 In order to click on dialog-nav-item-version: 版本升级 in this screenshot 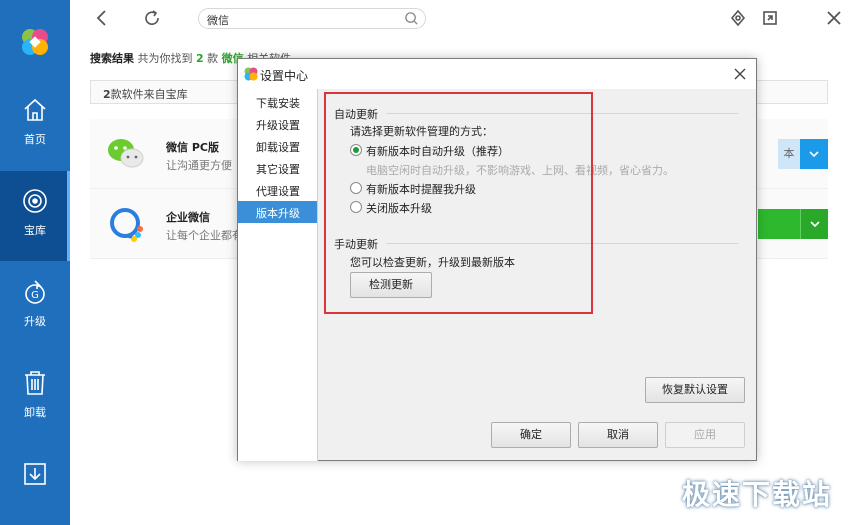, I will do `click(277, 212)`.